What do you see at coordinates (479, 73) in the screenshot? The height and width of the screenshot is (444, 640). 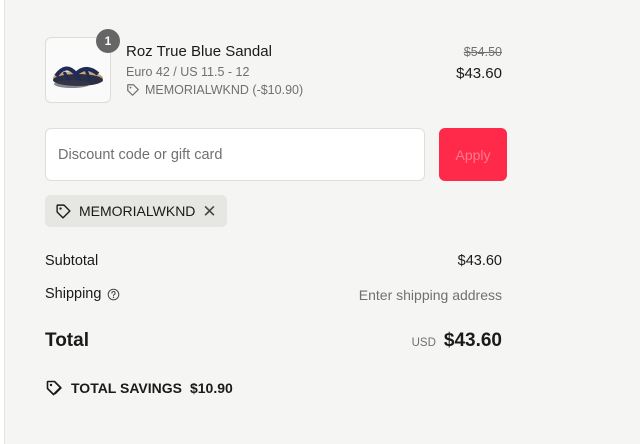 I see `sale-price: $43.60` at bounding box center [479, 73].